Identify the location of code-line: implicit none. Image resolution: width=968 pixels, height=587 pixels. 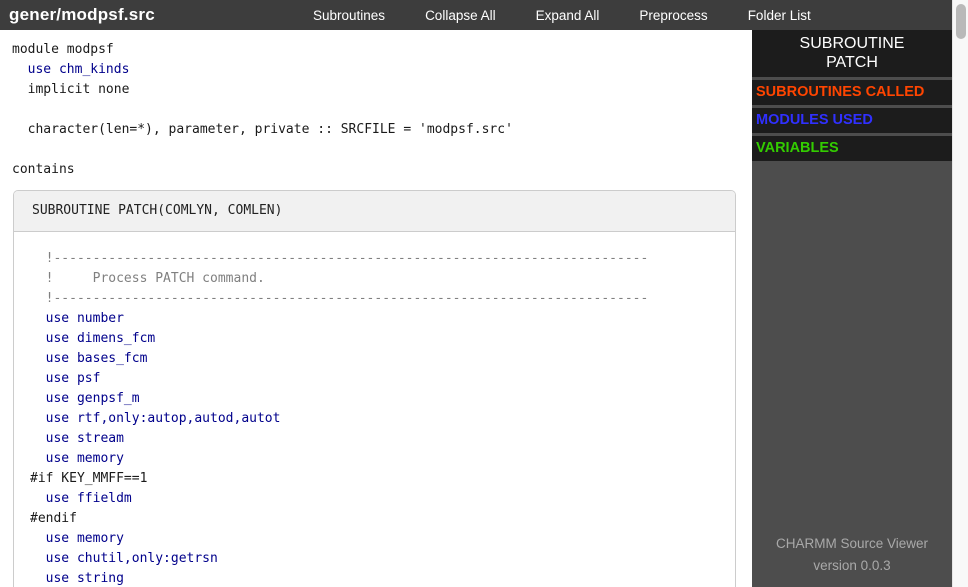
(71, 89).